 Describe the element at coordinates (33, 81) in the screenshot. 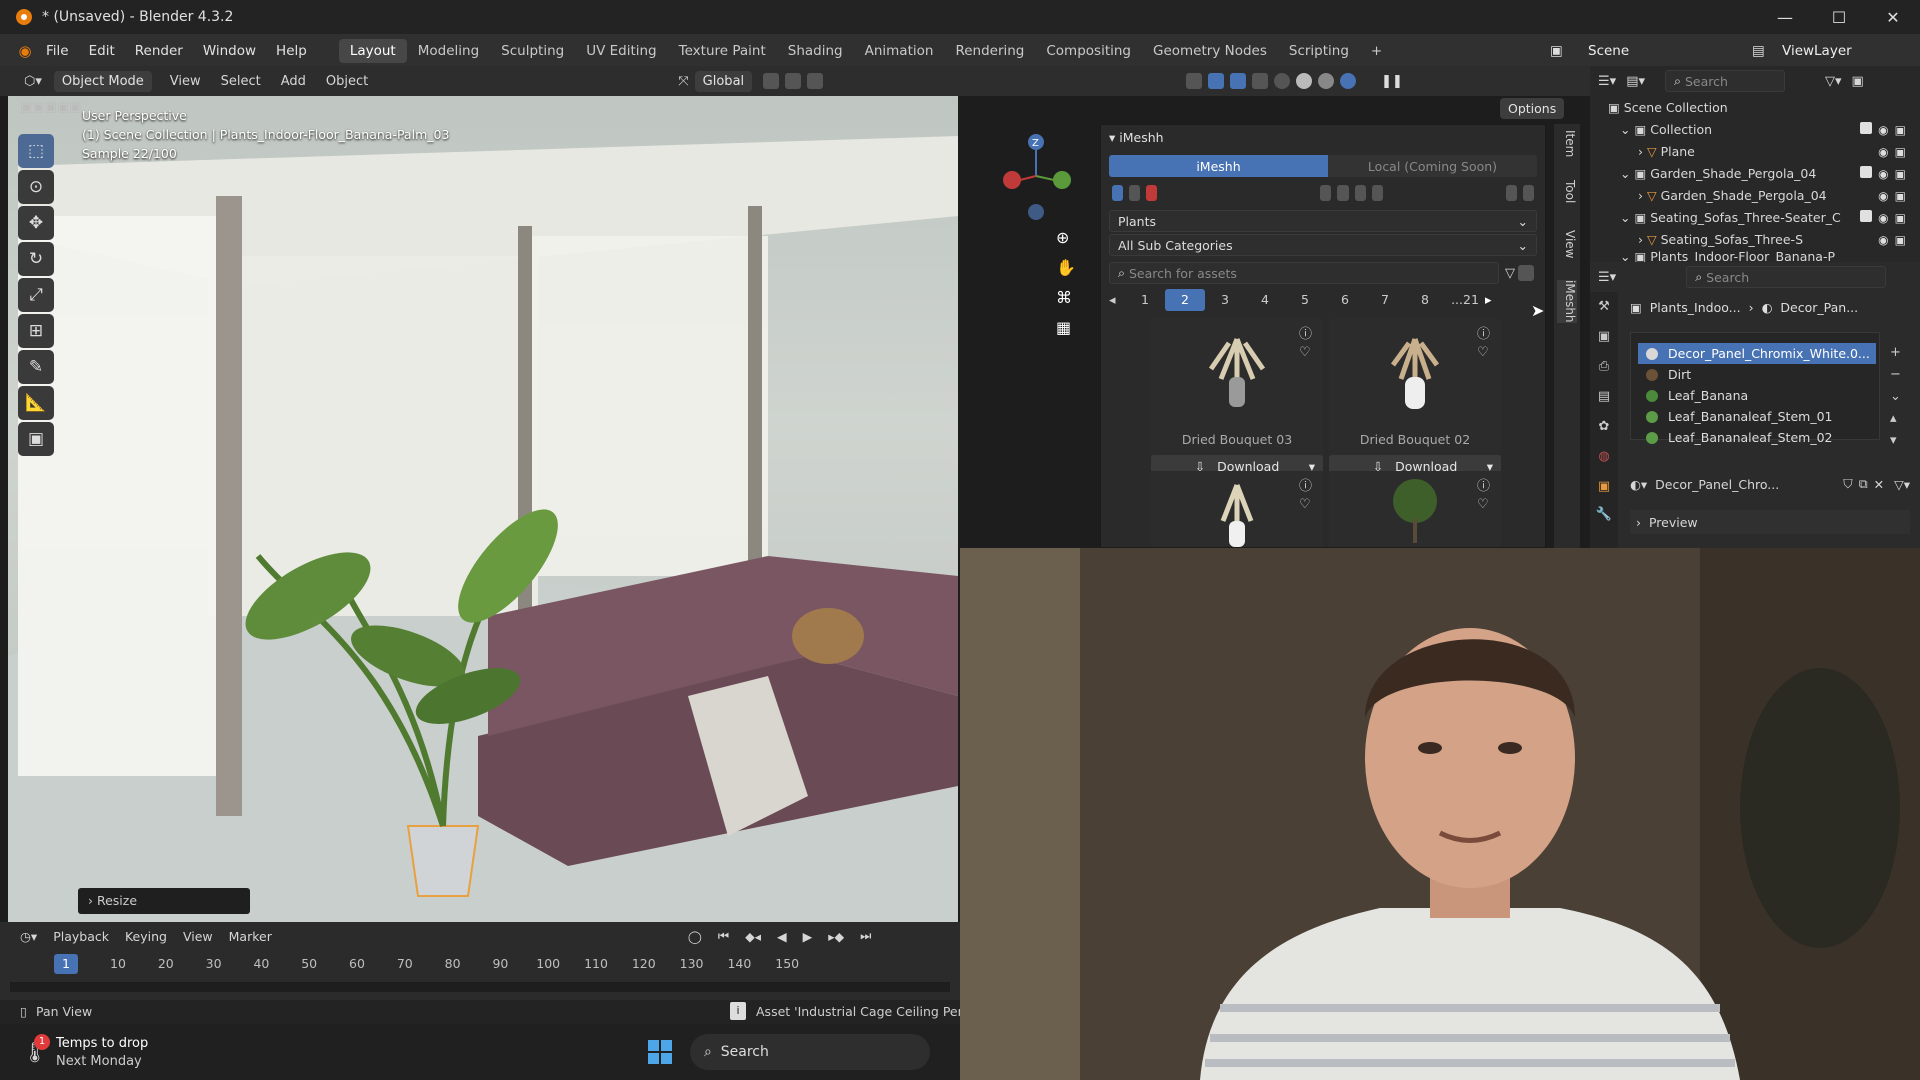

I see `editor-type-icon: ⬡▾` at that location.